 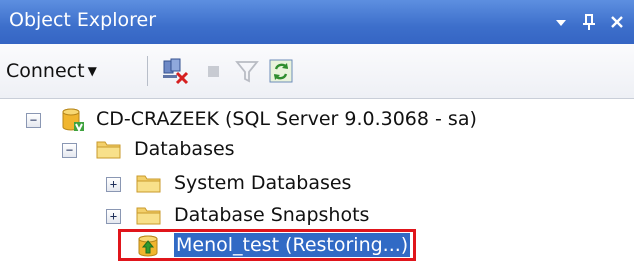 I want to click on annotation-highlight-box, so click(x=267, y=245).